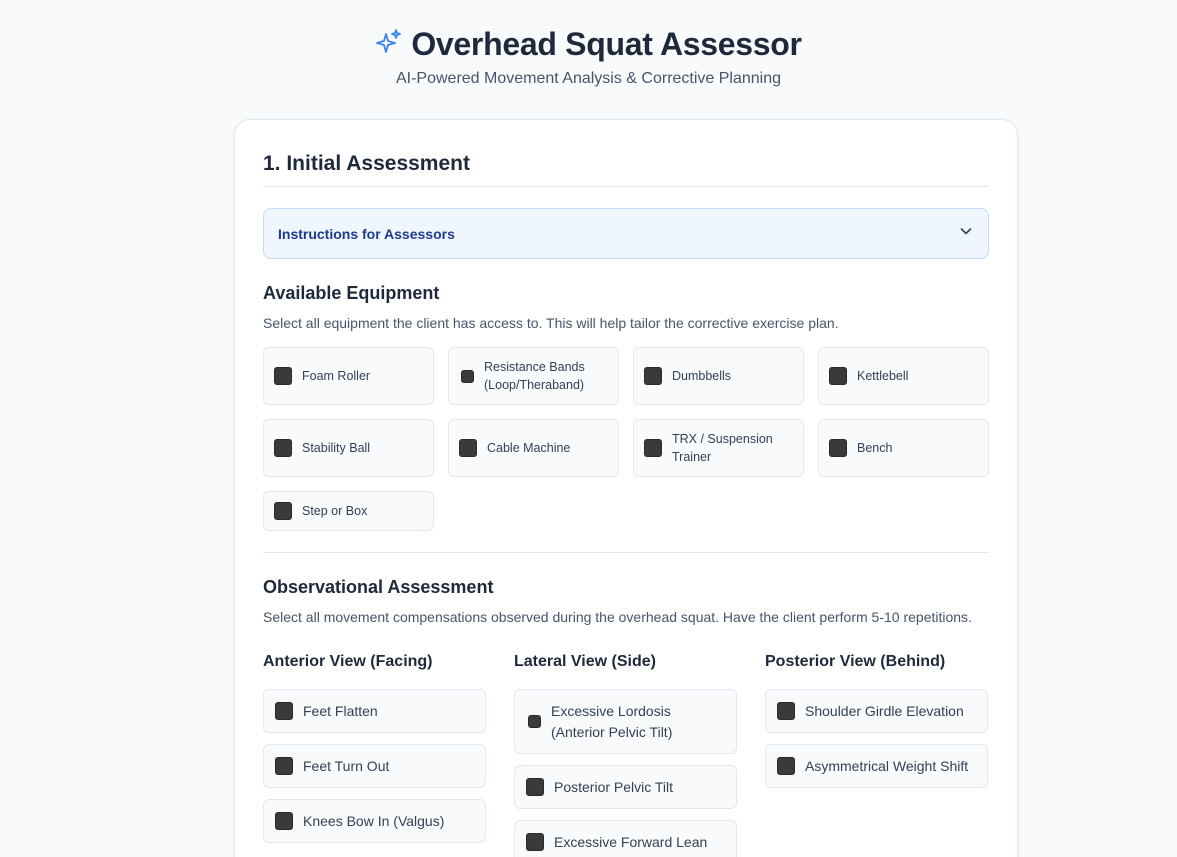  I want to click on compensation-label: Knees Bow In (Valgus), so click(374, 820).